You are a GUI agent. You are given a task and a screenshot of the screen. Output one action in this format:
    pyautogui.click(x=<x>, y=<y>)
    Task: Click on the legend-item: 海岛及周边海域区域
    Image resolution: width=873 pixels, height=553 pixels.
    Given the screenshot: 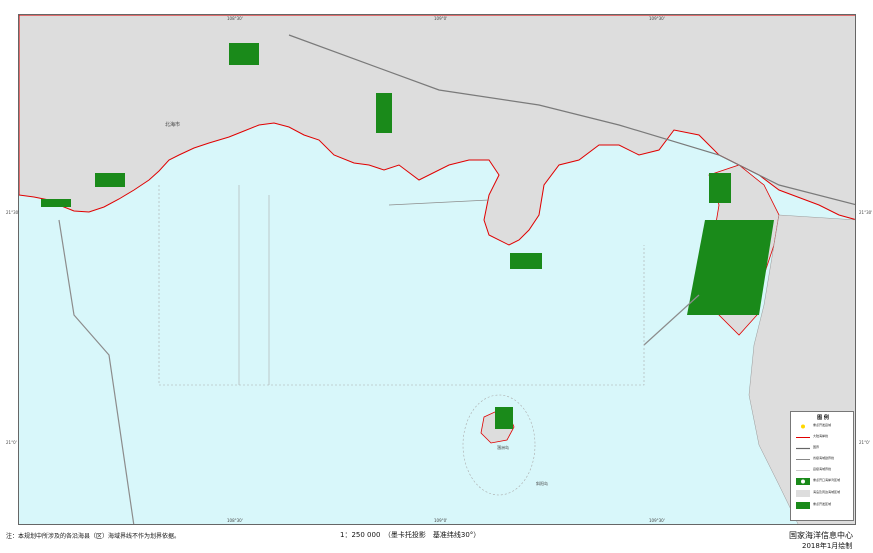 What is the action you would take?
    pyautogui.click(x=823, y=493)
    